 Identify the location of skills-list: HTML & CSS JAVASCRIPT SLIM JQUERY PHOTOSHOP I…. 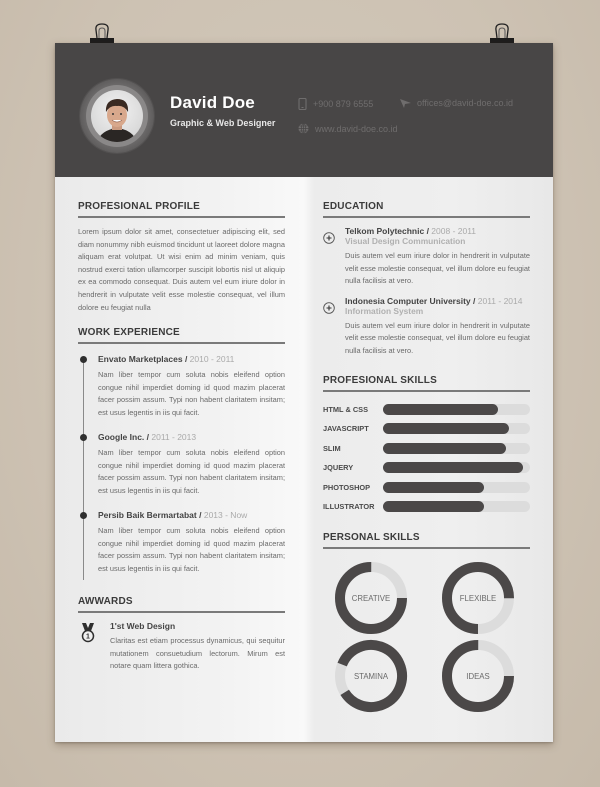
(426, 460).